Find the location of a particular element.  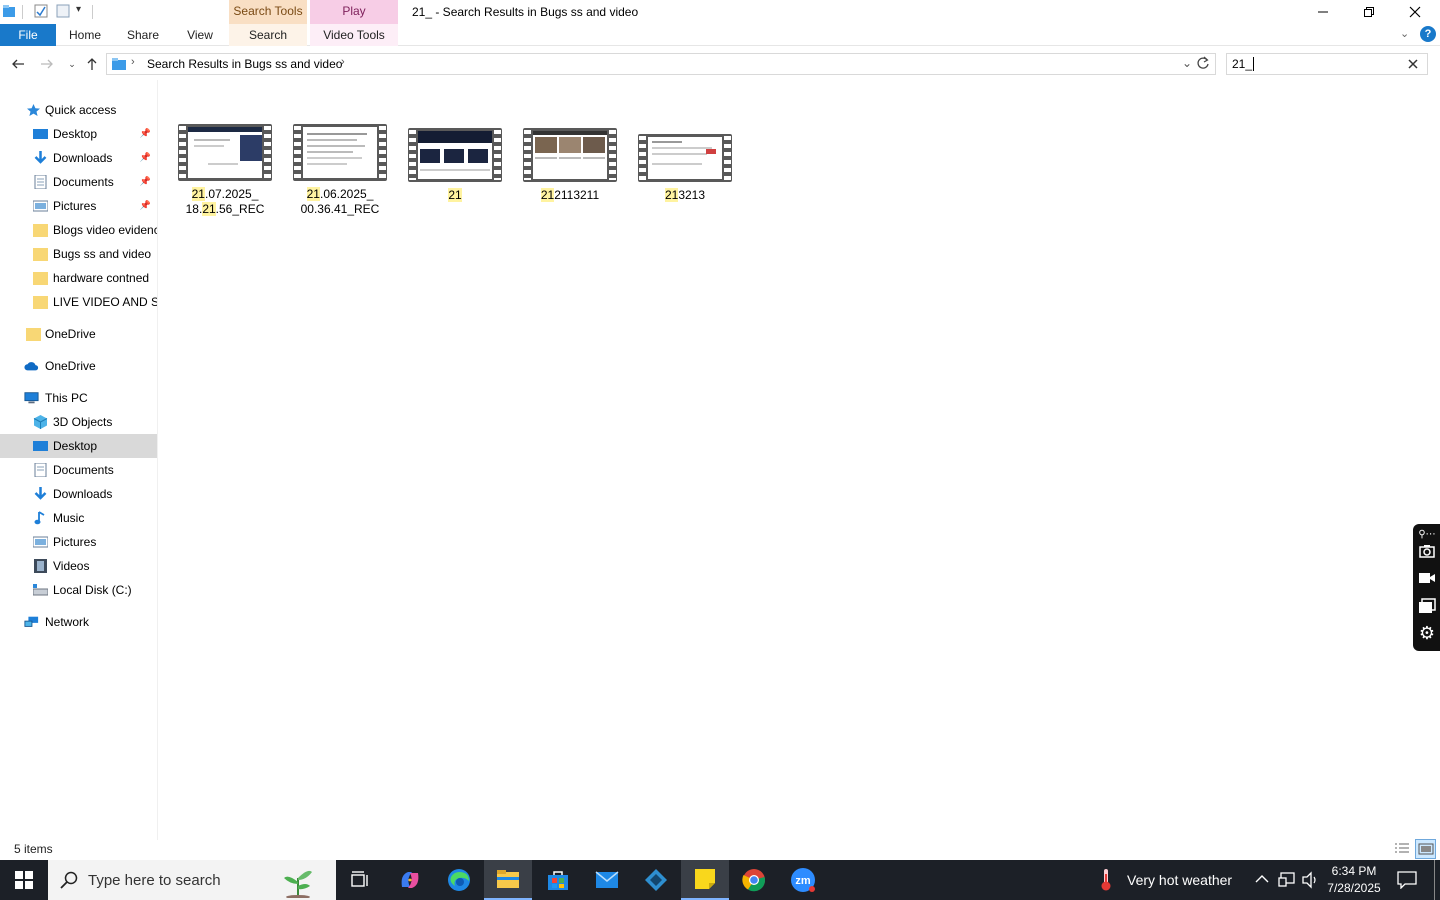

edge-app is located at coordinates (459, 880).